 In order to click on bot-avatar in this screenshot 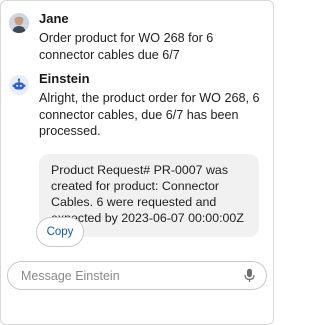, I will do `click(19, 85)`.